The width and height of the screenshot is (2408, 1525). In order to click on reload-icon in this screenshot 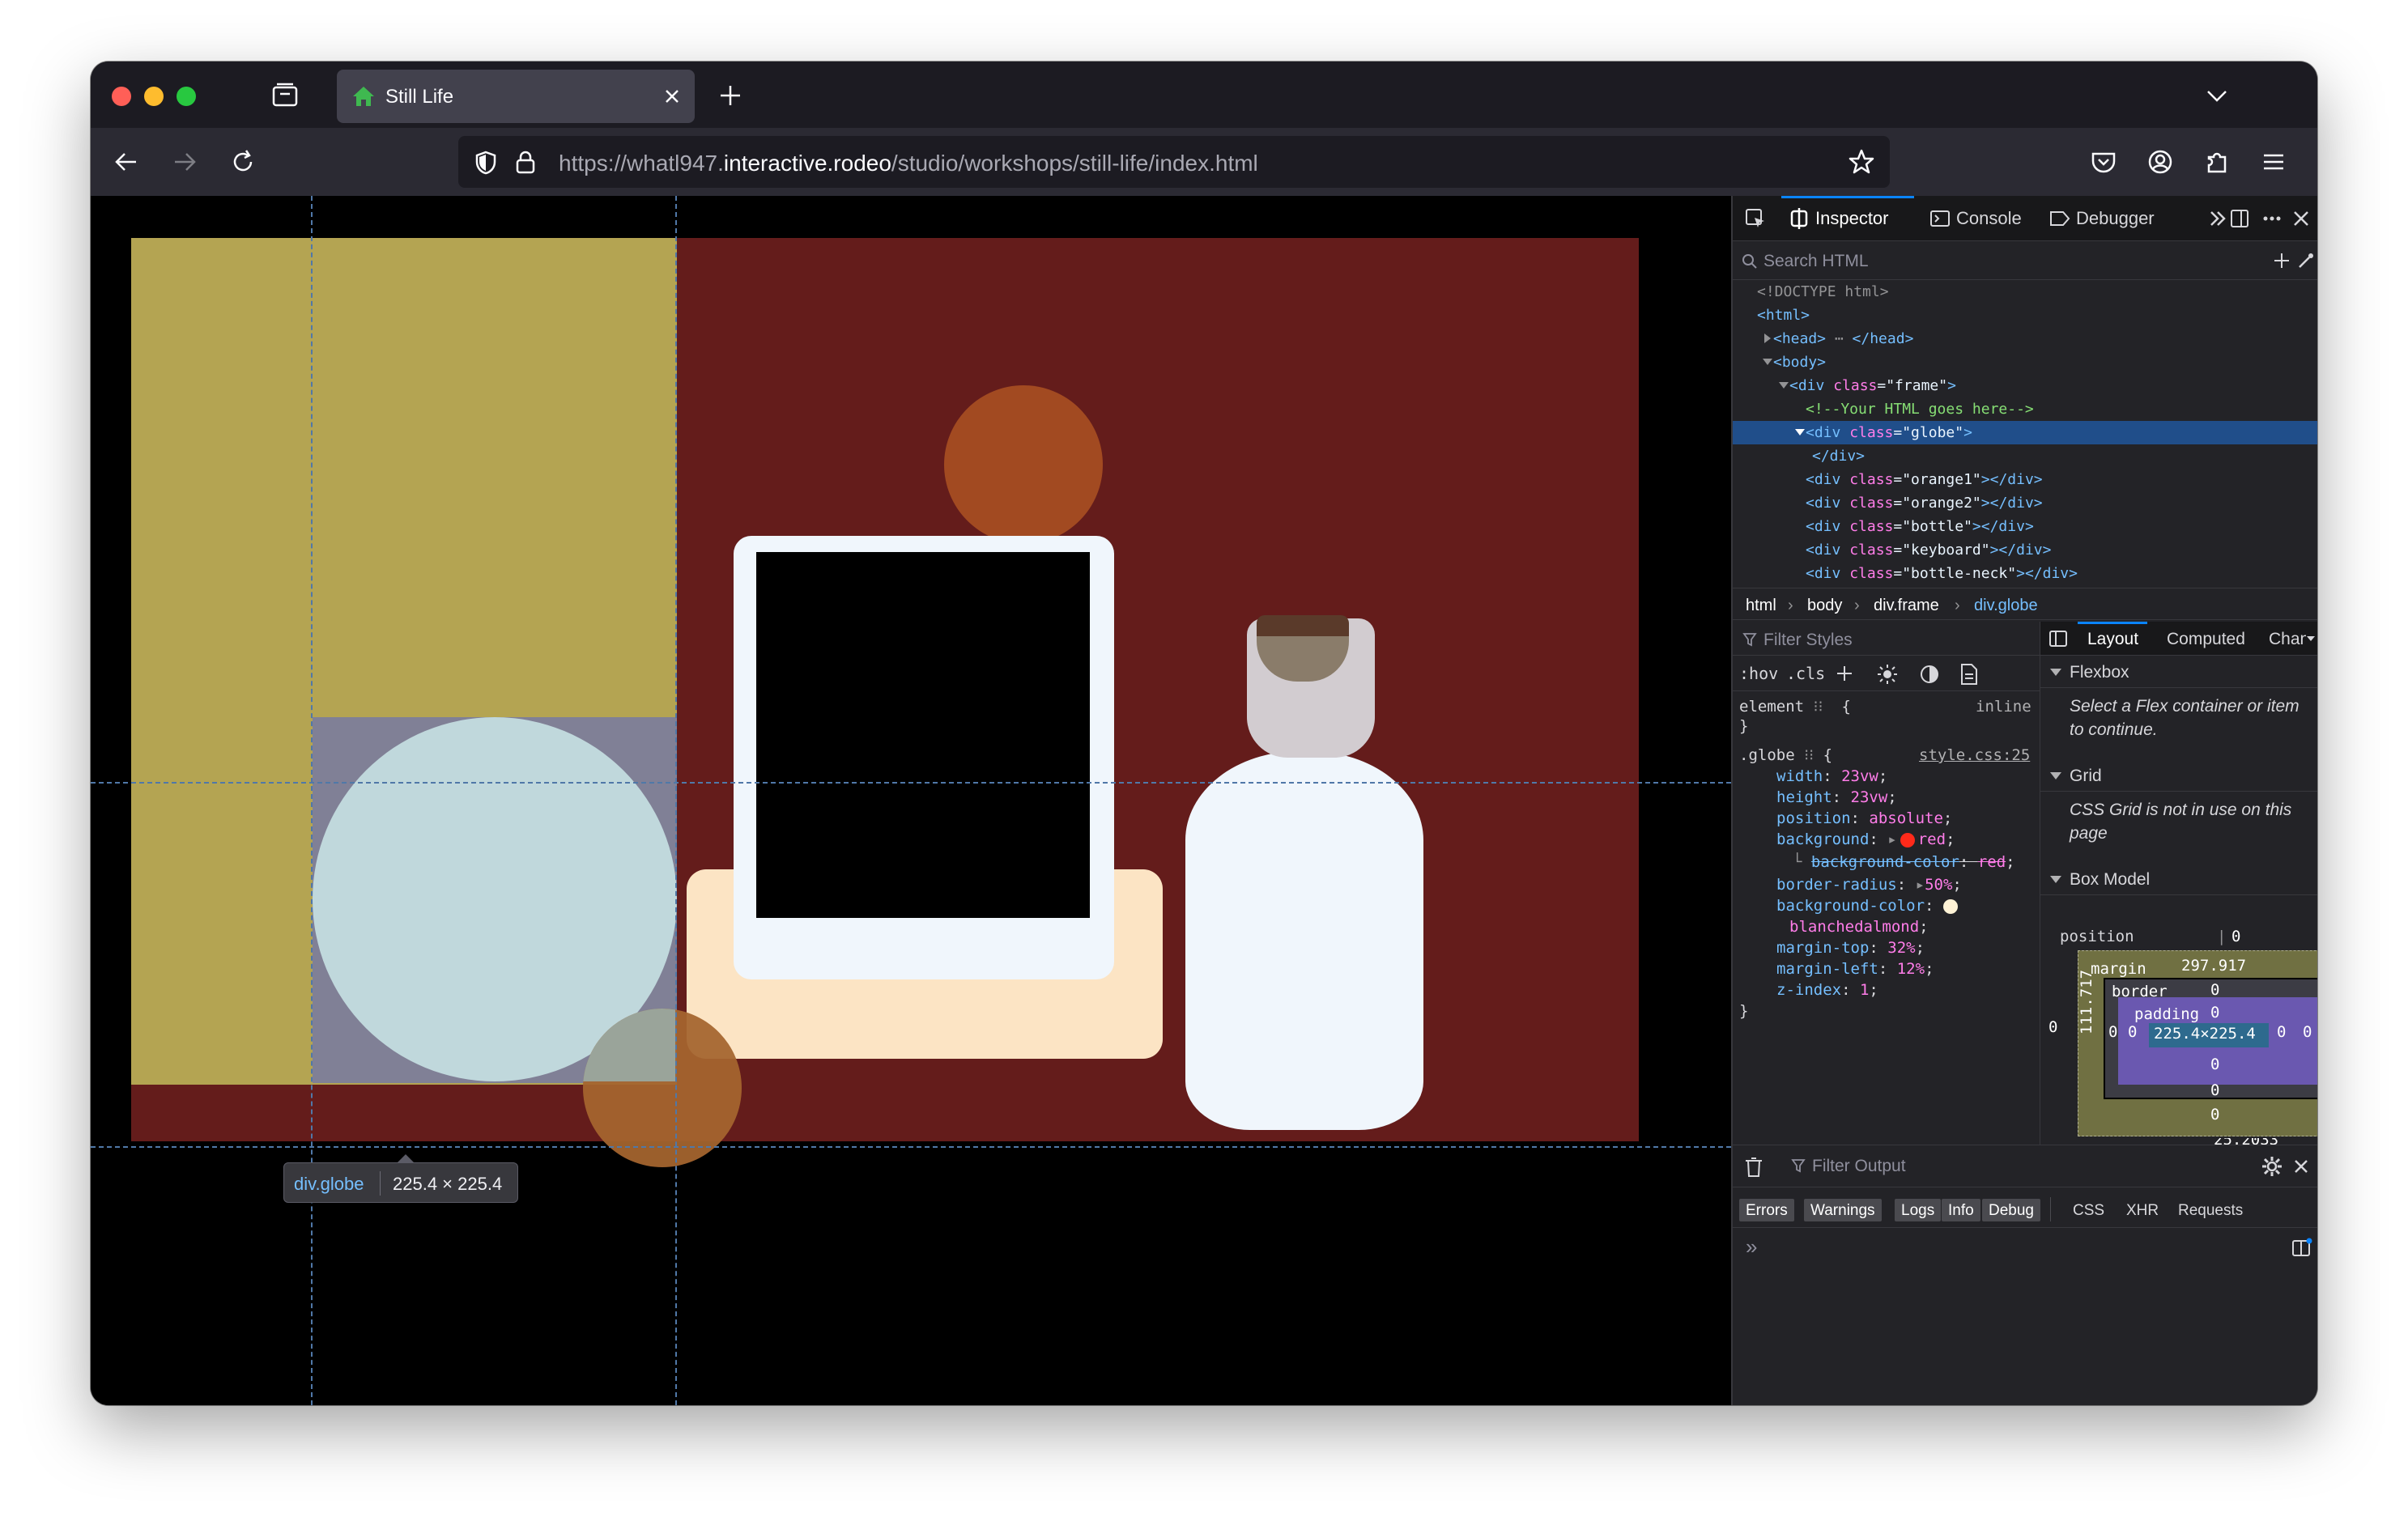, I will do `click(243, 161)`.